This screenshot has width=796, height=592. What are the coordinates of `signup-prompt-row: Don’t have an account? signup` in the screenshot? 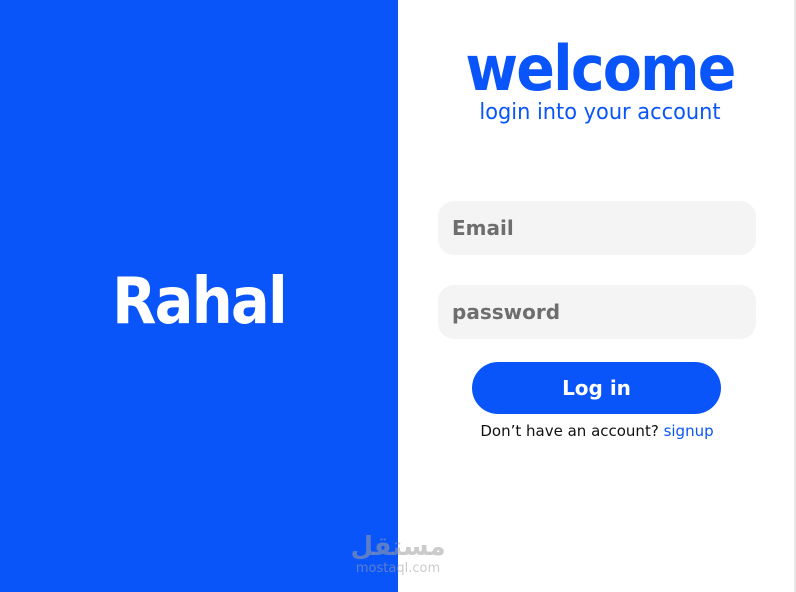 It's located at (597, 431).